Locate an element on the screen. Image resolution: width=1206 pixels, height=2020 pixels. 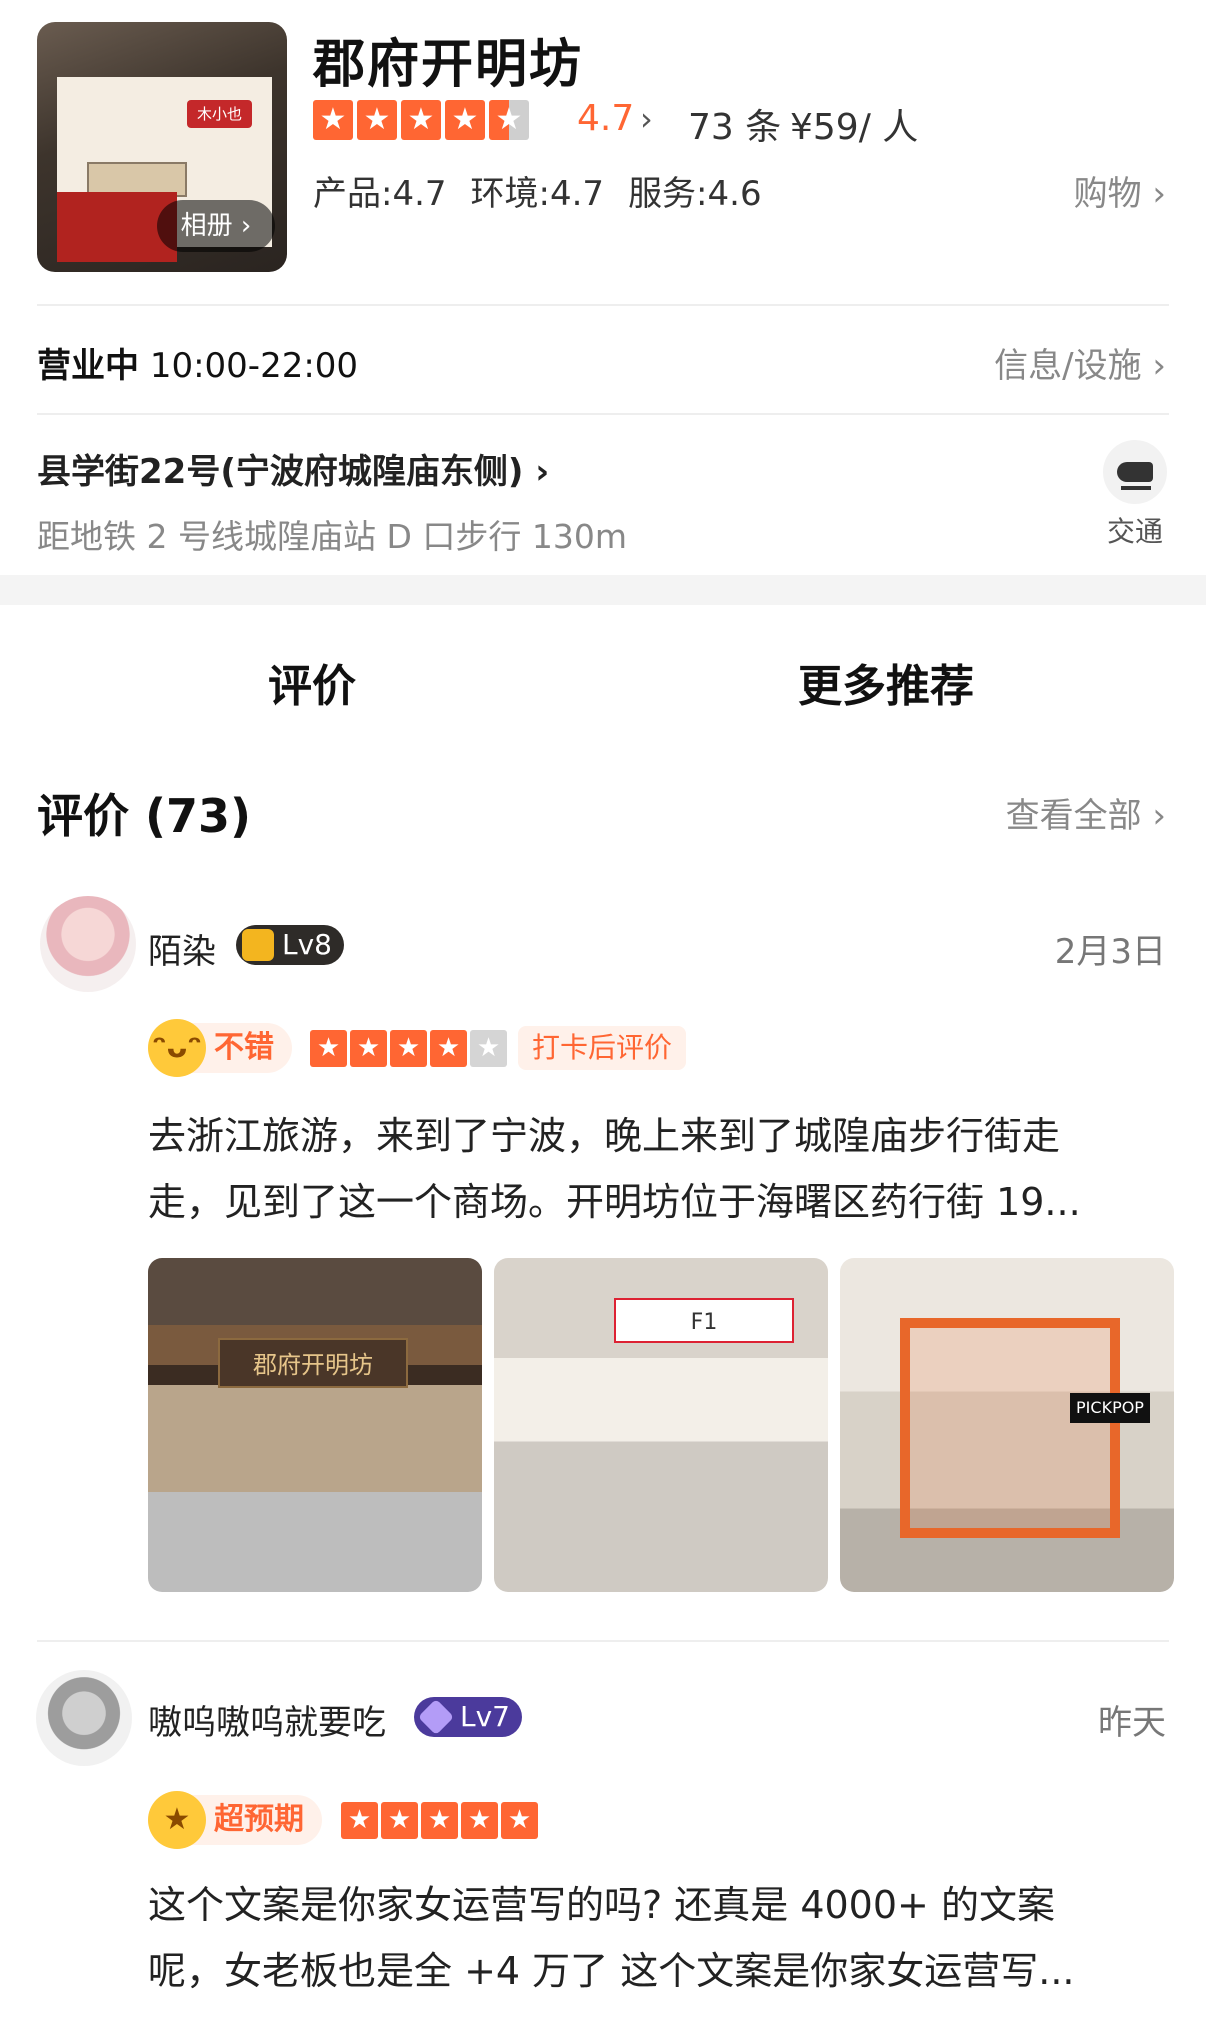
user-level-badge: Lv8 is located at coordinates (290, 945).